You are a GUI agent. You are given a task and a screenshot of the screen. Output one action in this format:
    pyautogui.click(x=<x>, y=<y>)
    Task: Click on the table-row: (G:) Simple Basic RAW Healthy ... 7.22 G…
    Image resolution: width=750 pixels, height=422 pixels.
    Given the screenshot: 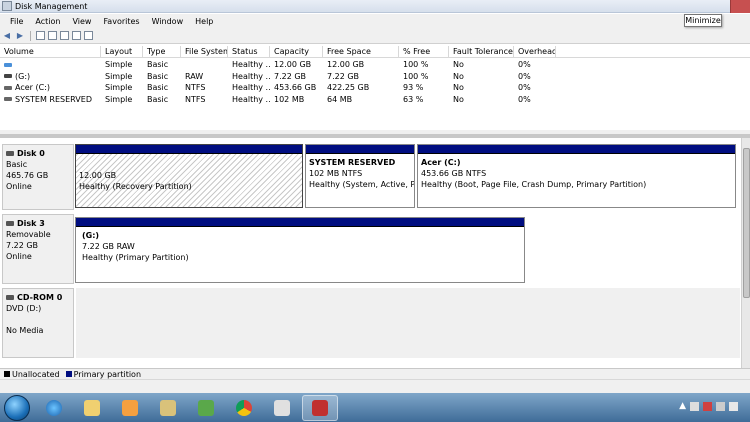 What is the action you would take?
    pyautogui.click(x=375, y=77)
    